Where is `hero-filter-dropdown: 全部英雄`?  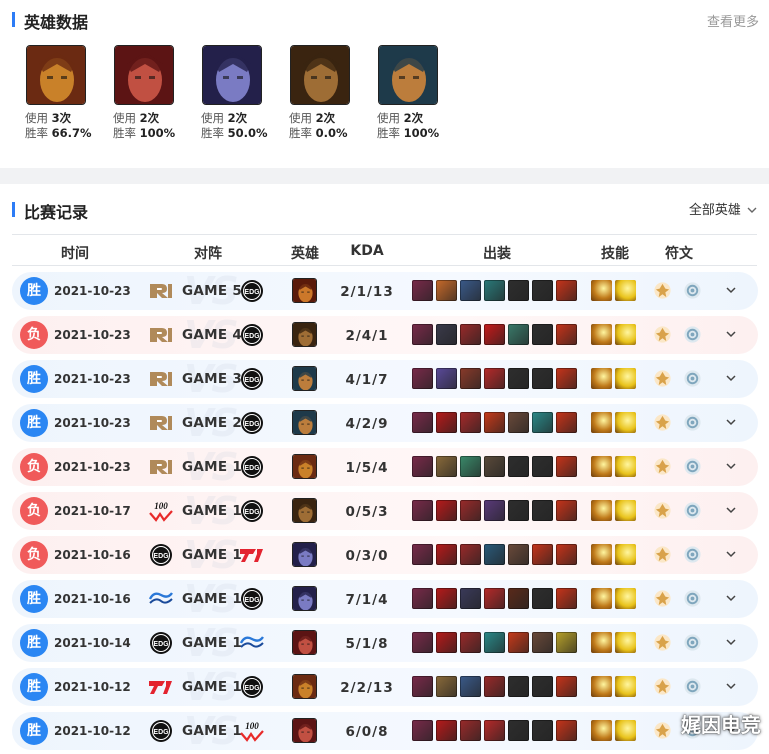
hero-filter-dropdown: 全部英雄 is located at coordinates (723, 208).